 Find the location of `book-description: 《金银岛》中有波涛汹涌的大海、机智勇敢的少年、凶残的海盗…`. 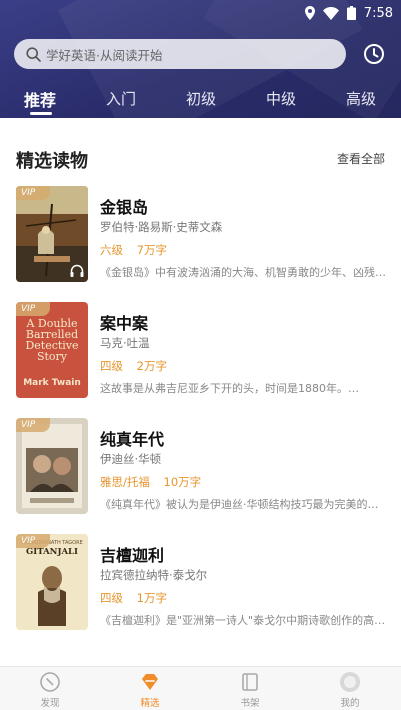

book-description: 《金银岛》中有波涛汹涌的大海、机智勇敢的少年、凶残的海盗… is located at coordinates (243, 272).